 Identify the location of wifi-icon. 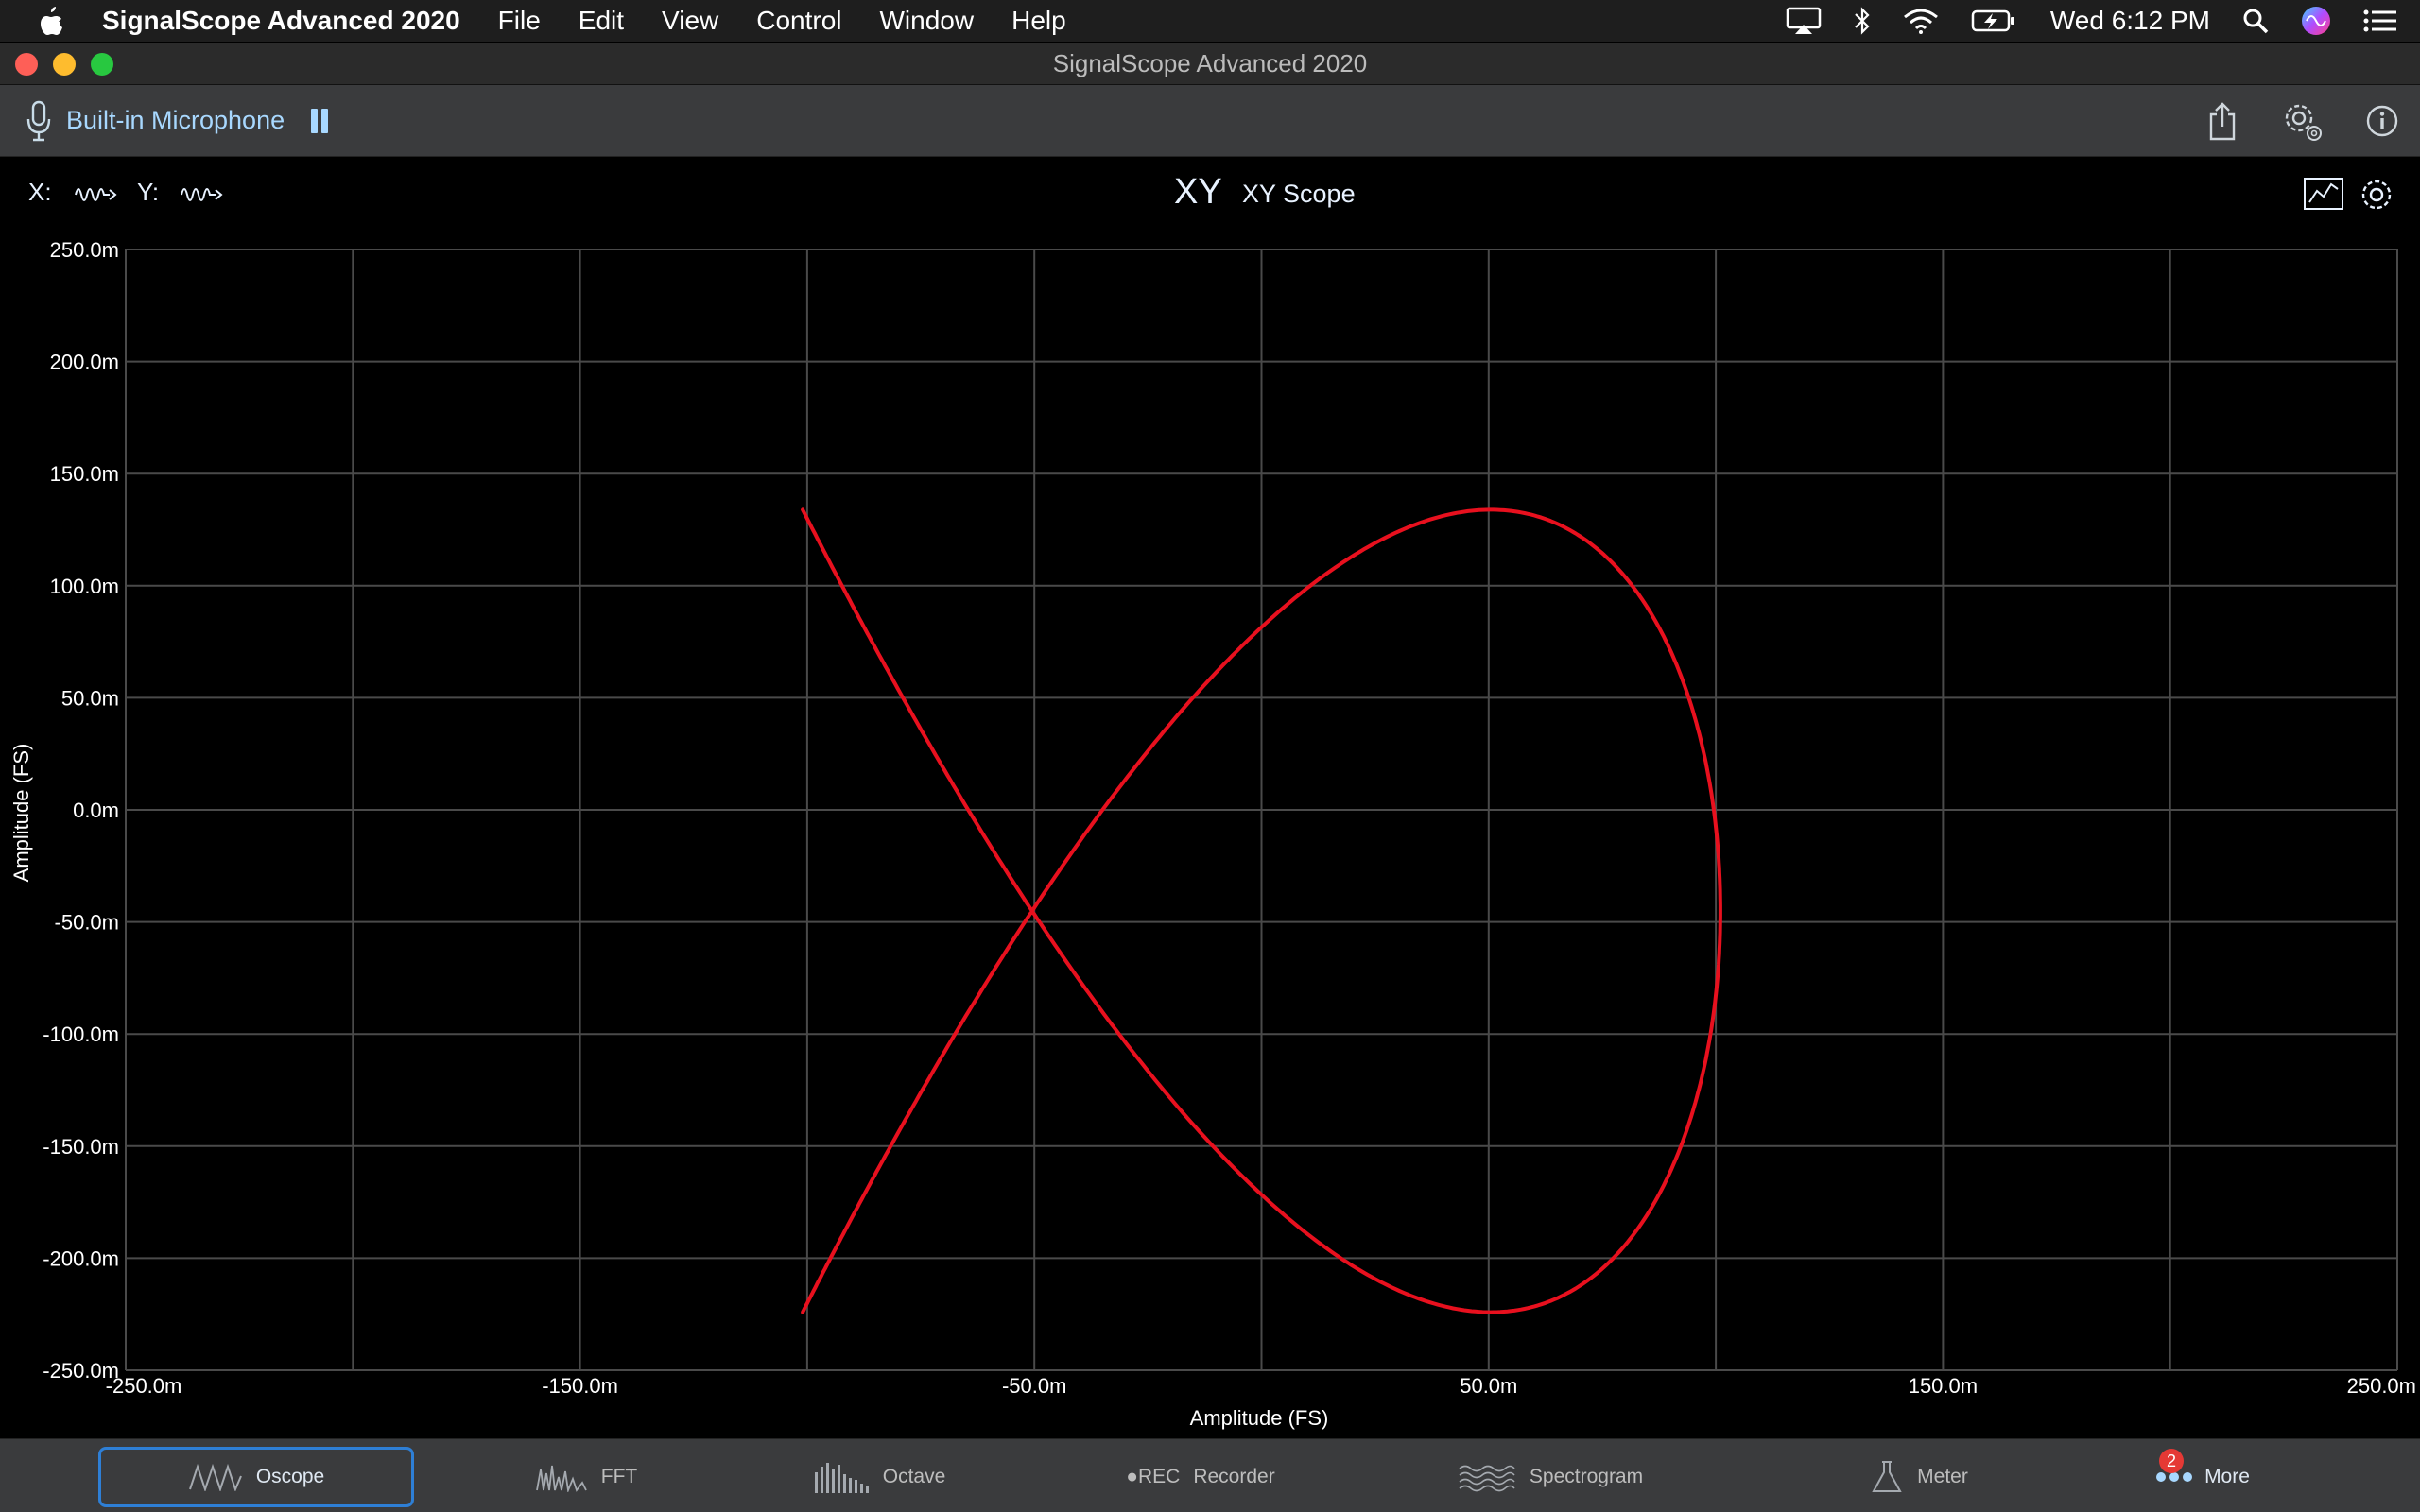
(1921, 21).